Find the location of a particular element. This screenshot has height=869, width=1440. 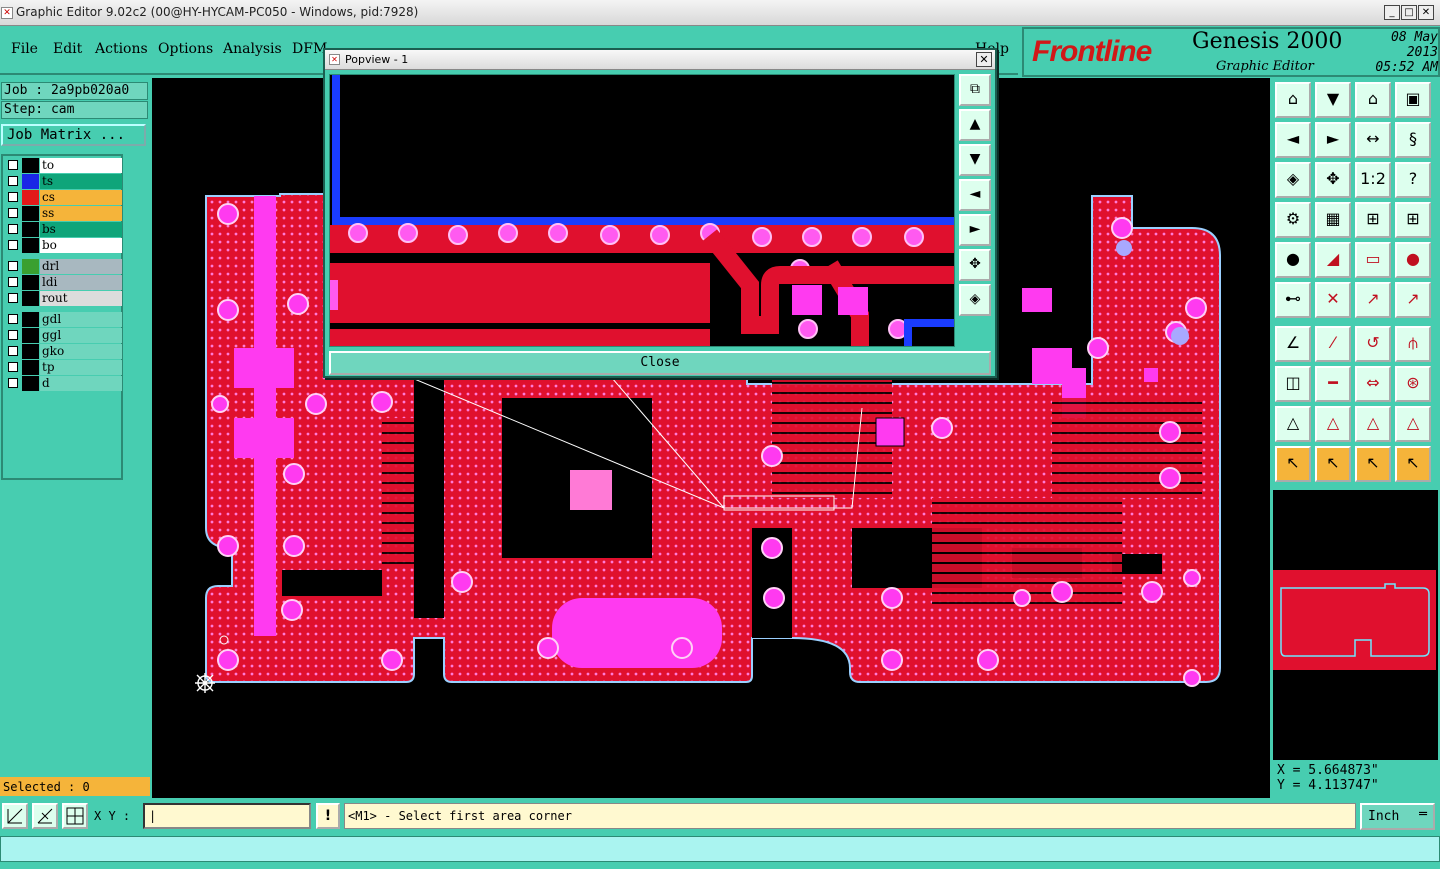

layer-name: d is located at coordinates (81, 383).